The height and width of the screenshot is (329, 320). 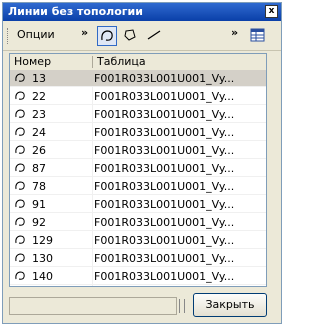 I want to click on status-separator, so click(x=182, y=306).